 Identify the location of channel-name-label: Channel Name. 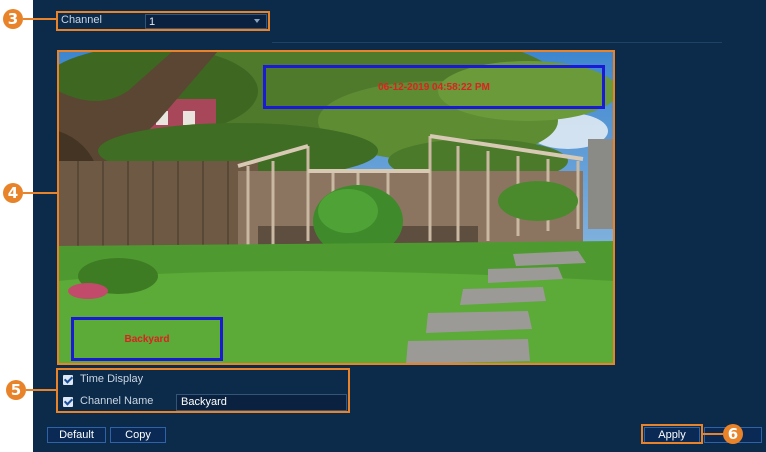
(117, 401).